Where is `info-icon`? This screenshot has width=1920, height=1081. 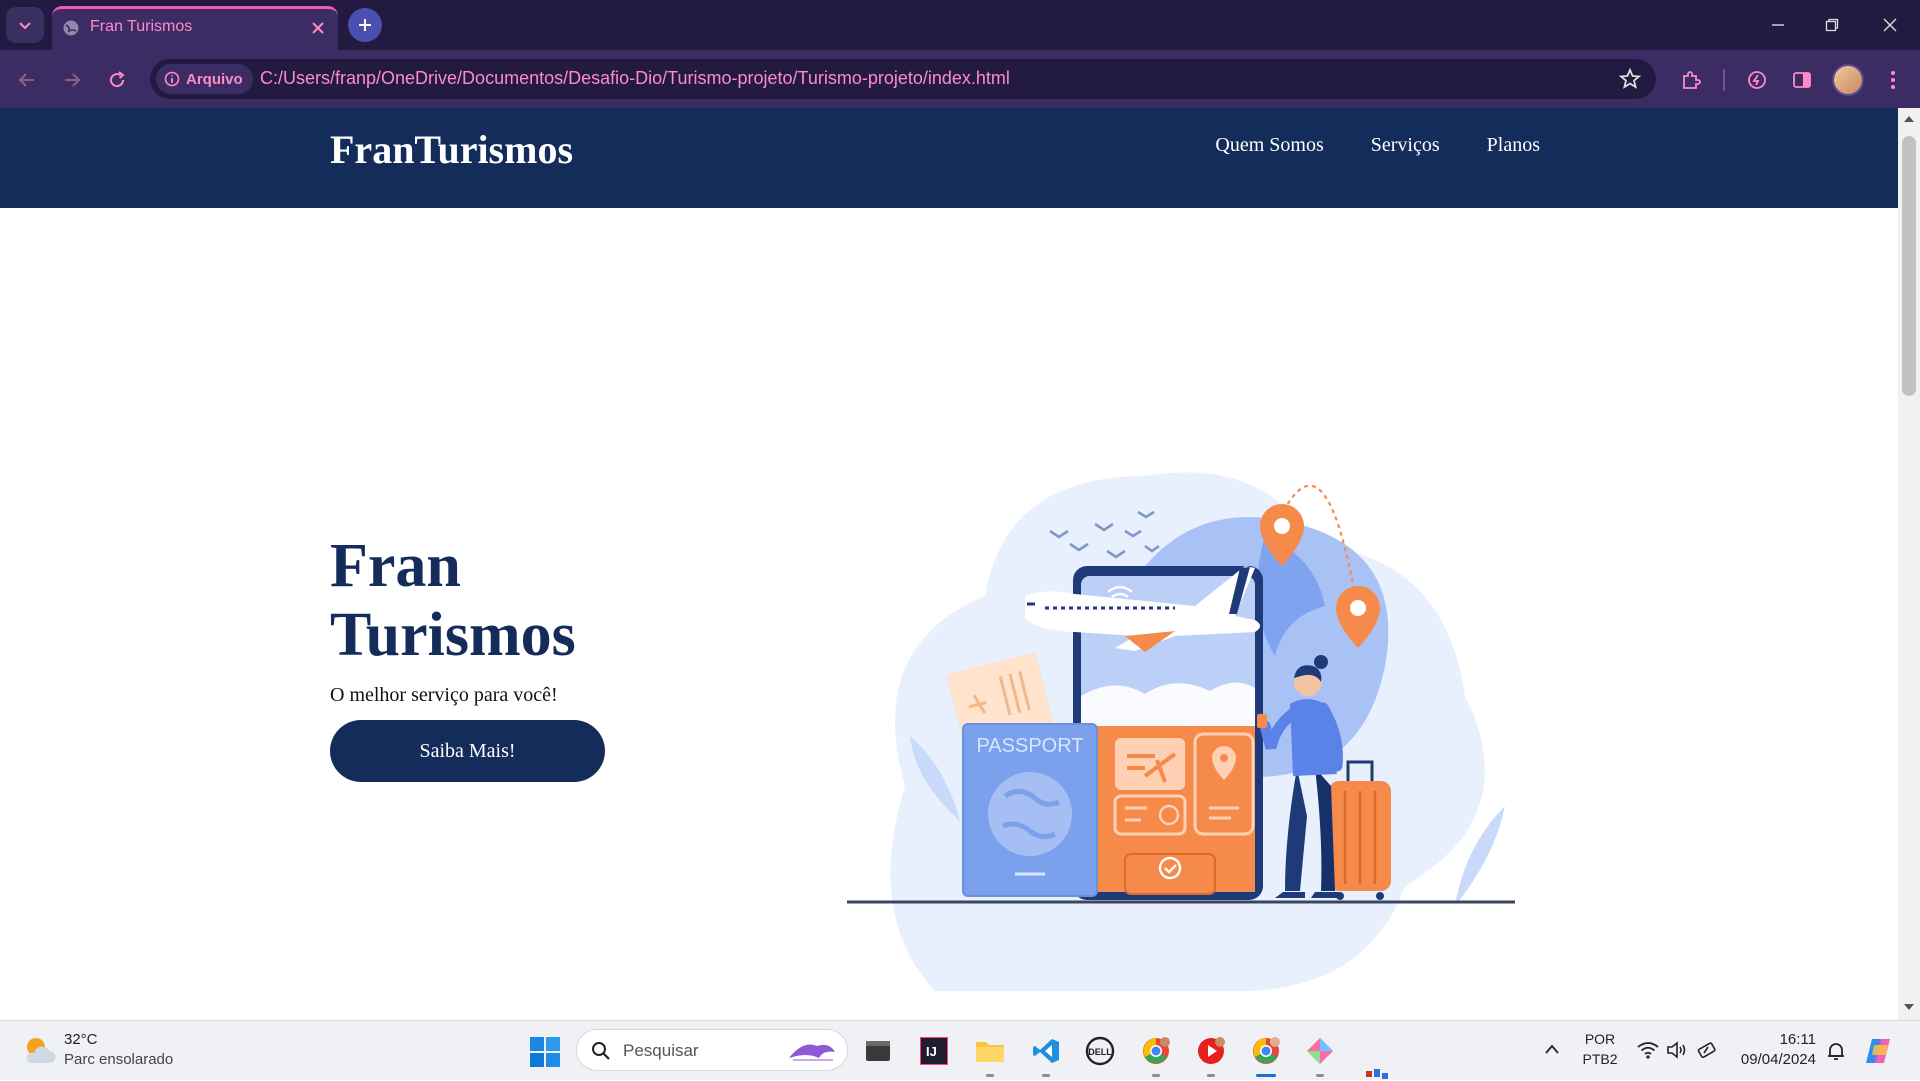 info-icon is located at coordinates (172, 79).